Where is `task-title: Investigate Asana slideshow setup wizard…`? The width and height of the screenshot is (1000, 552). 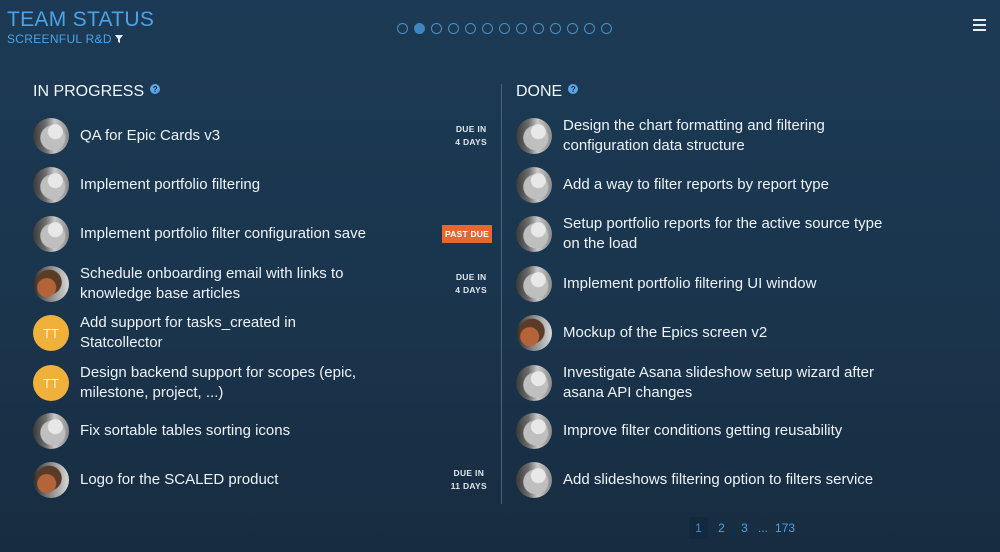 task-title: Investigate Asana slideshow setup wizard… is located at coordinates (719, 382).